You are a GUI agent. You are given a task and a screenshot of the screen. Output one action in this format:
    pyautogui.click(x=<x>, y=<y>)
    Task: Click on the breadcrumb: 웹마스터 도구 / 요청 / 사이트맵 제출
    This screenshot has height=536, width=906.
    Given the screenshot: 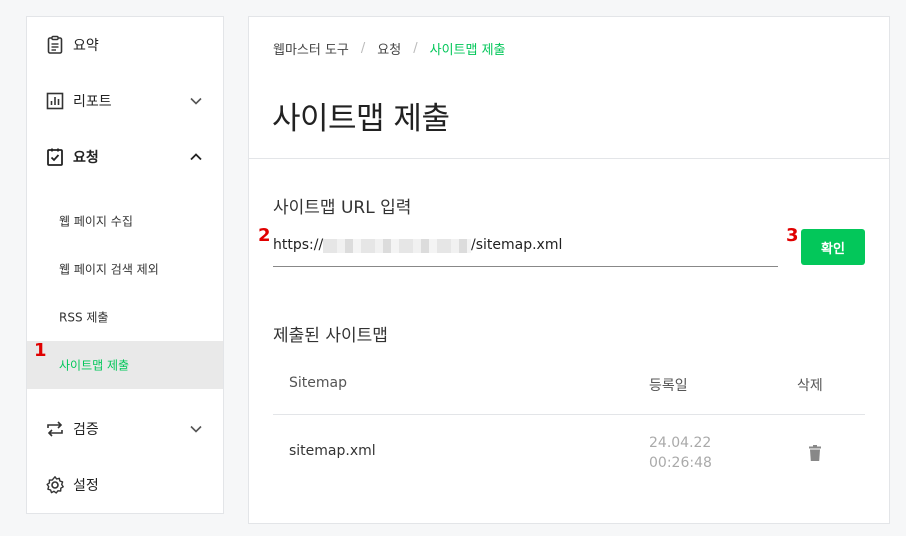 What is the action you would take?
    pyautogui.click(x=389, y=48)
    